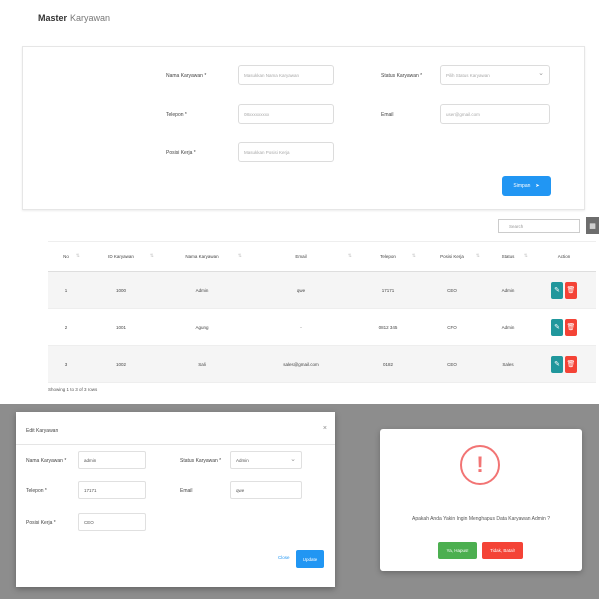  Describe the element at coordinates (46, 461) in the screenshot. I see `edit-nama-label: Nama Karyawan *` at that location.